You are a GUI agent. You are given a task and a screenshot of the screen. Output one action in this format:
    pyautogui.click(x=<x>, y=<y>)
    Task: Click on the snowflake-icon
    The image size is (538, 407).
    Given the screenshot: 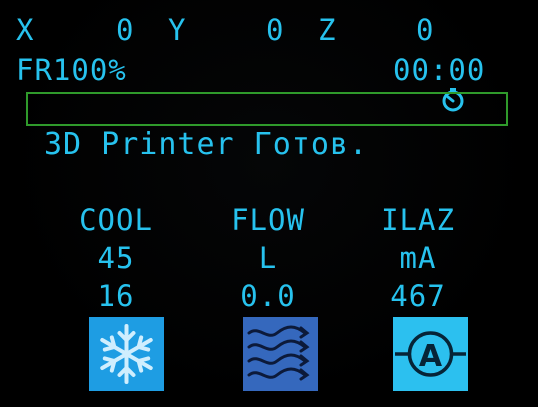 What is the action you would take?
    pyautogui.click(x=126, y=354)
    